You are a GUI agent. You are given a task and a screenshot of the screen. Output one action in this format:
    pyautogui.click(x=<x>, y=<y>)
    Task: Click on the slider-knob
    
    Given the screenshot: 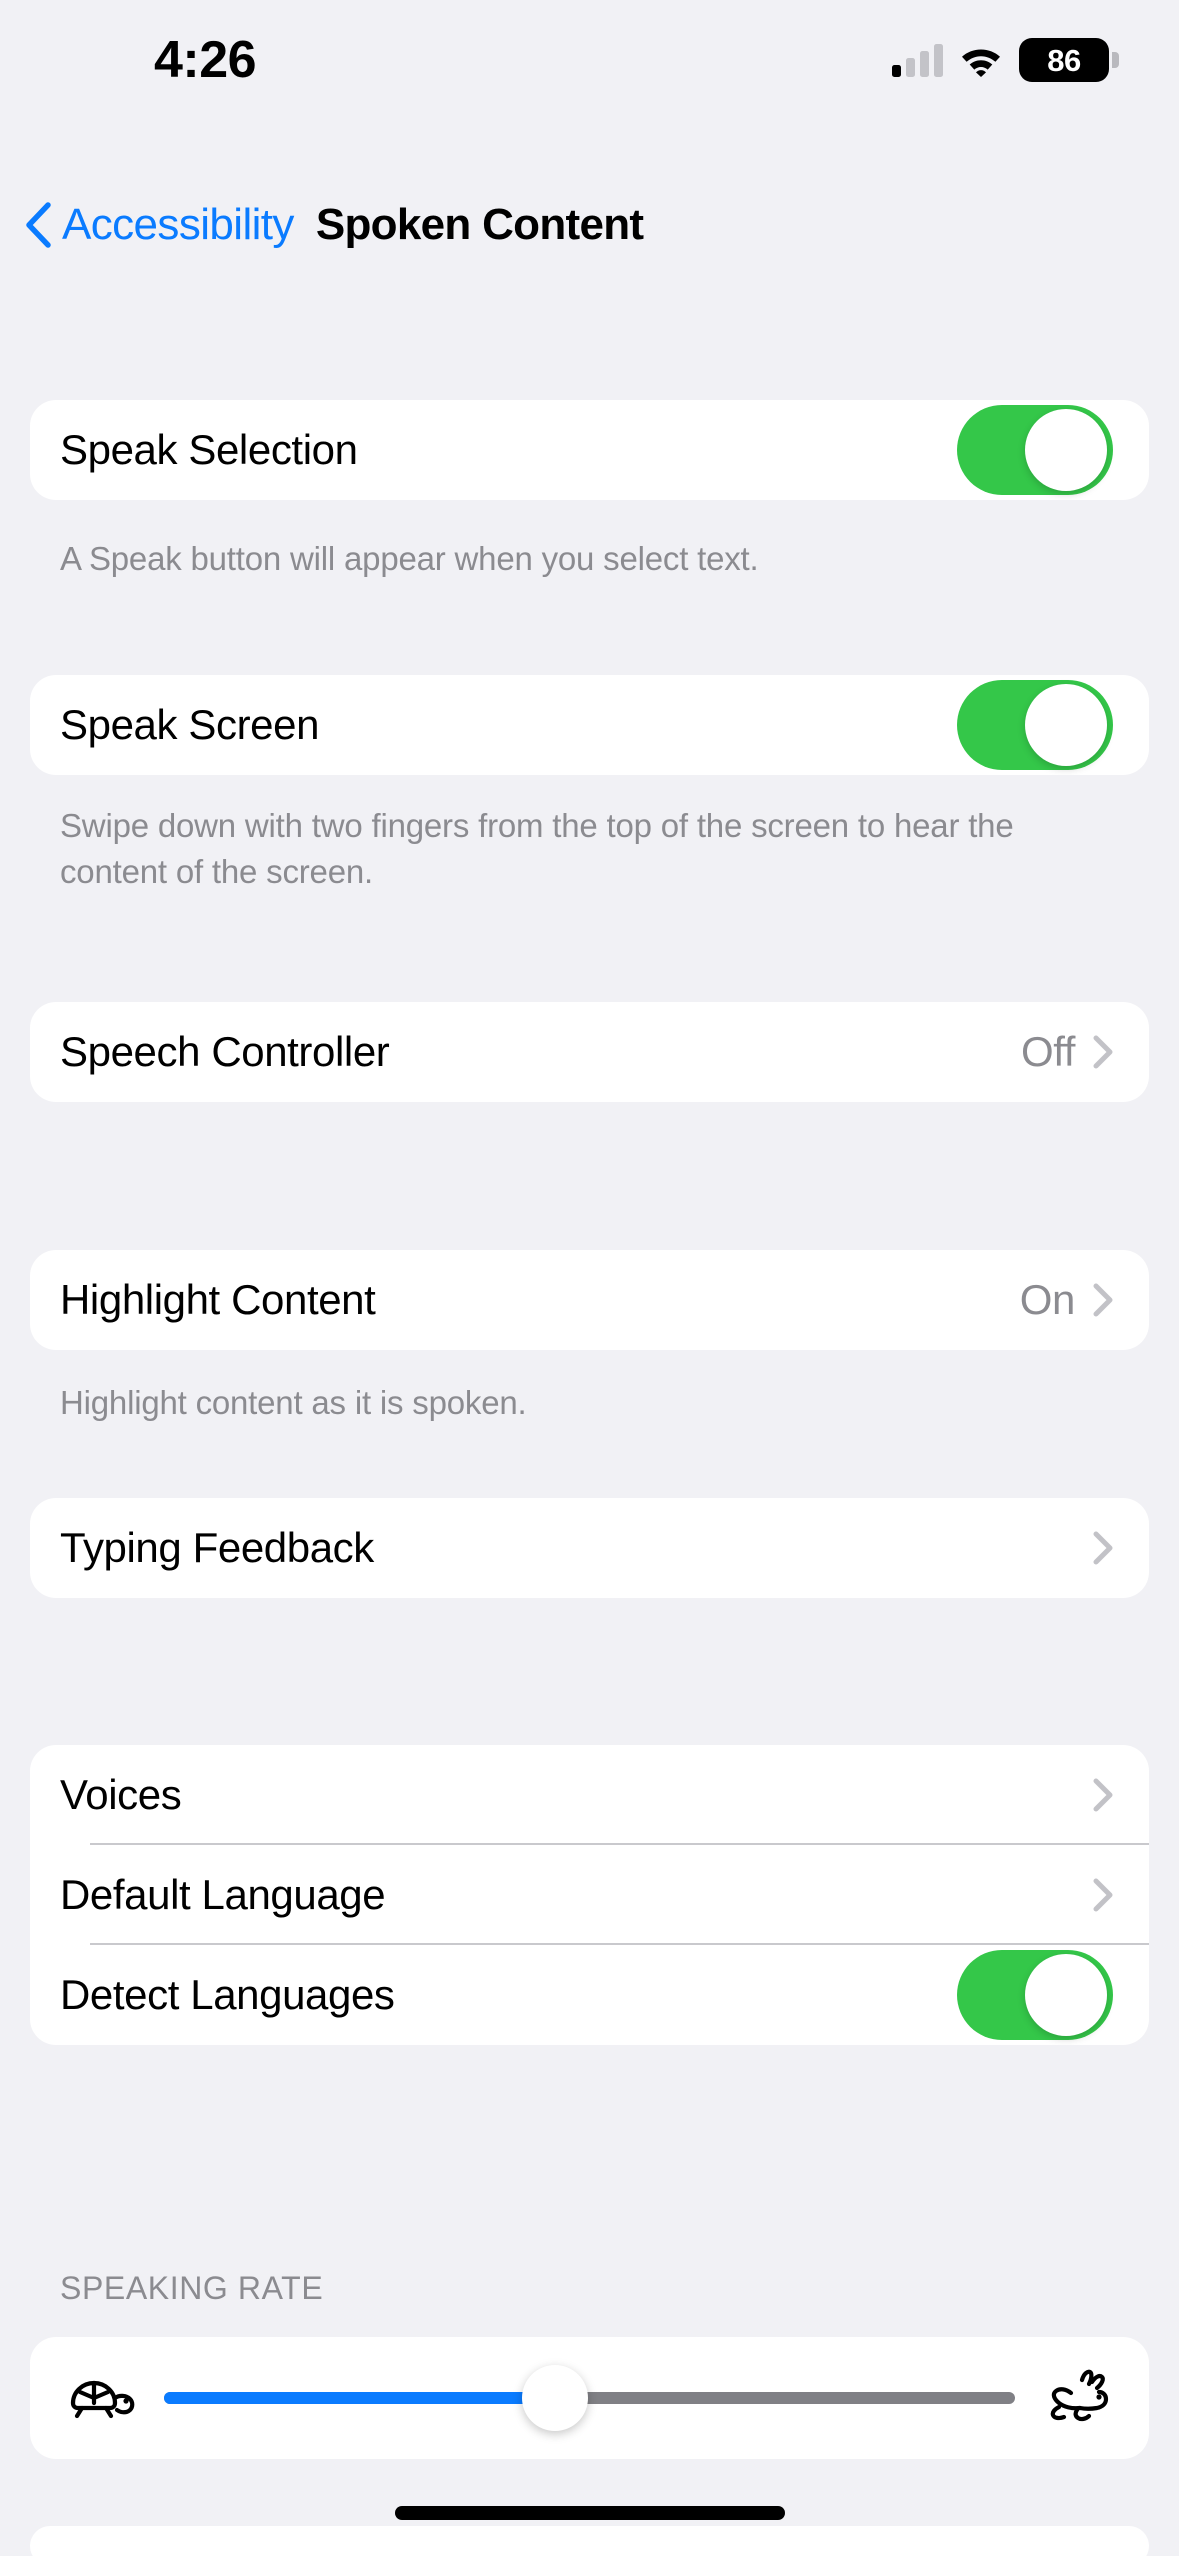 What is the action you would take?
    pyautogui.click(x=555, y=2398)
    